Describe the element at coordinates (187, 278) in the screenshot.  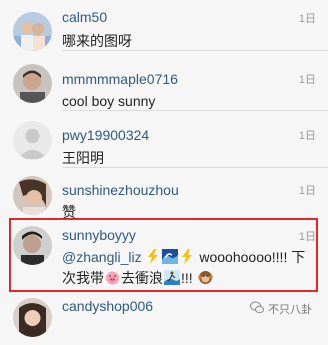
I see `comment-text-segment: !!!` at that location.